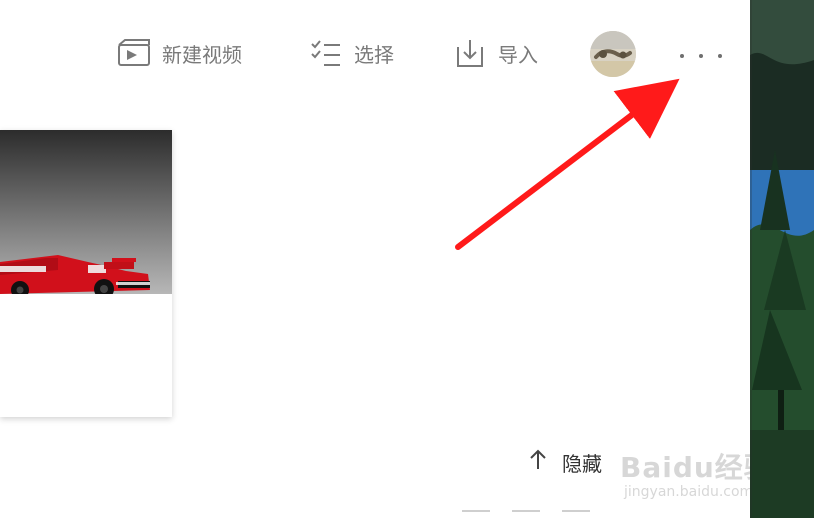 The width and height of the screenshot is (814, 518). I want to click on new-video-label: 新建视频, so click(202, 54).